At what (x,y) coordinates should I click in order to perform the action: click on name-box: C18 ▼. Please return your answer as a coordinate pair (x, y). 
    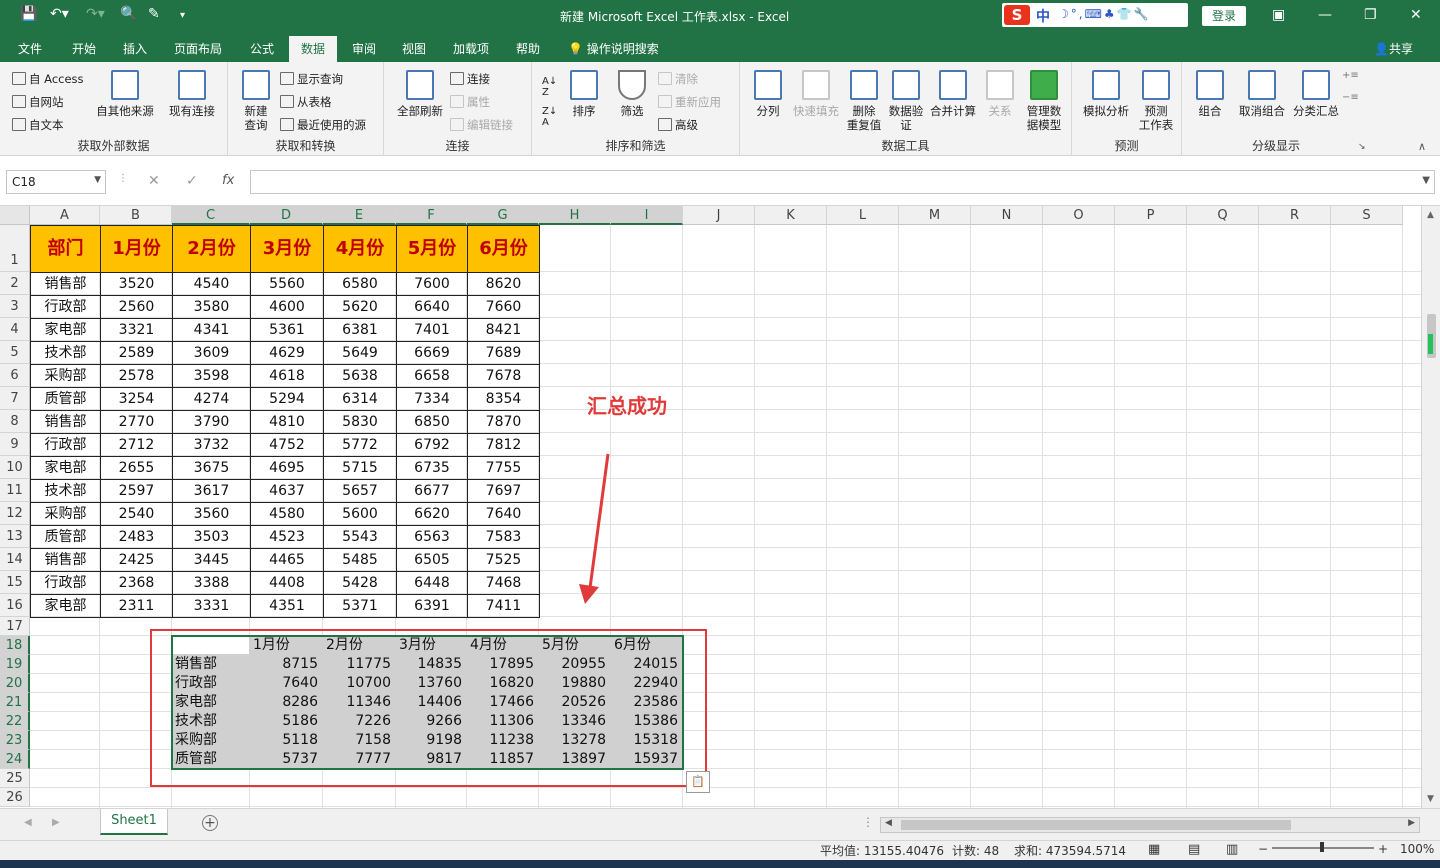
    Looking at the image, I should click on (56, 182).